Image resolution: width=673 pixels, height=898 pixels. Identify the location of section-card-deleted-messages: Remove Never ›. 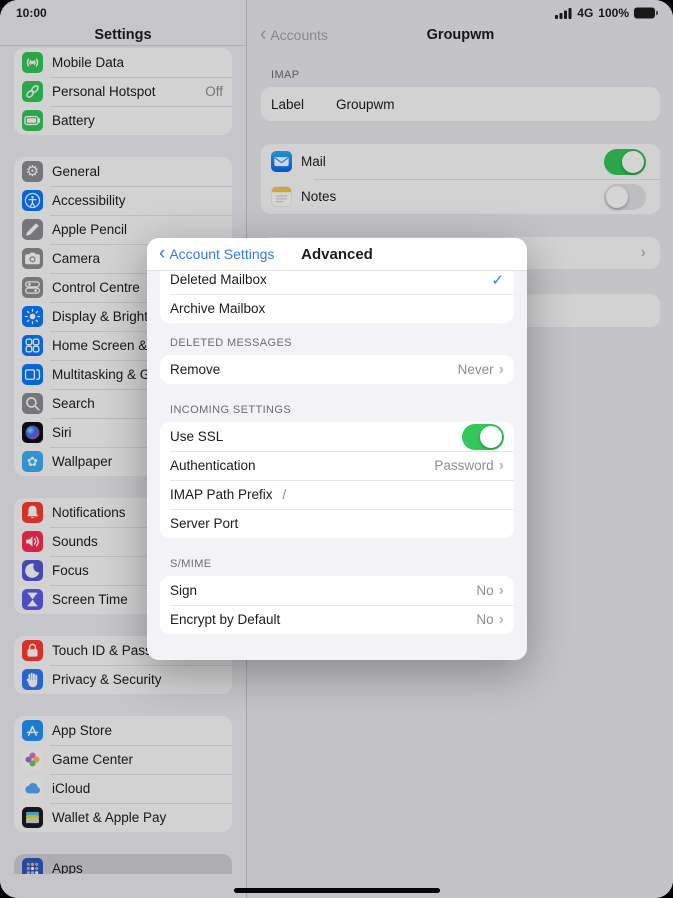
(337, 369).